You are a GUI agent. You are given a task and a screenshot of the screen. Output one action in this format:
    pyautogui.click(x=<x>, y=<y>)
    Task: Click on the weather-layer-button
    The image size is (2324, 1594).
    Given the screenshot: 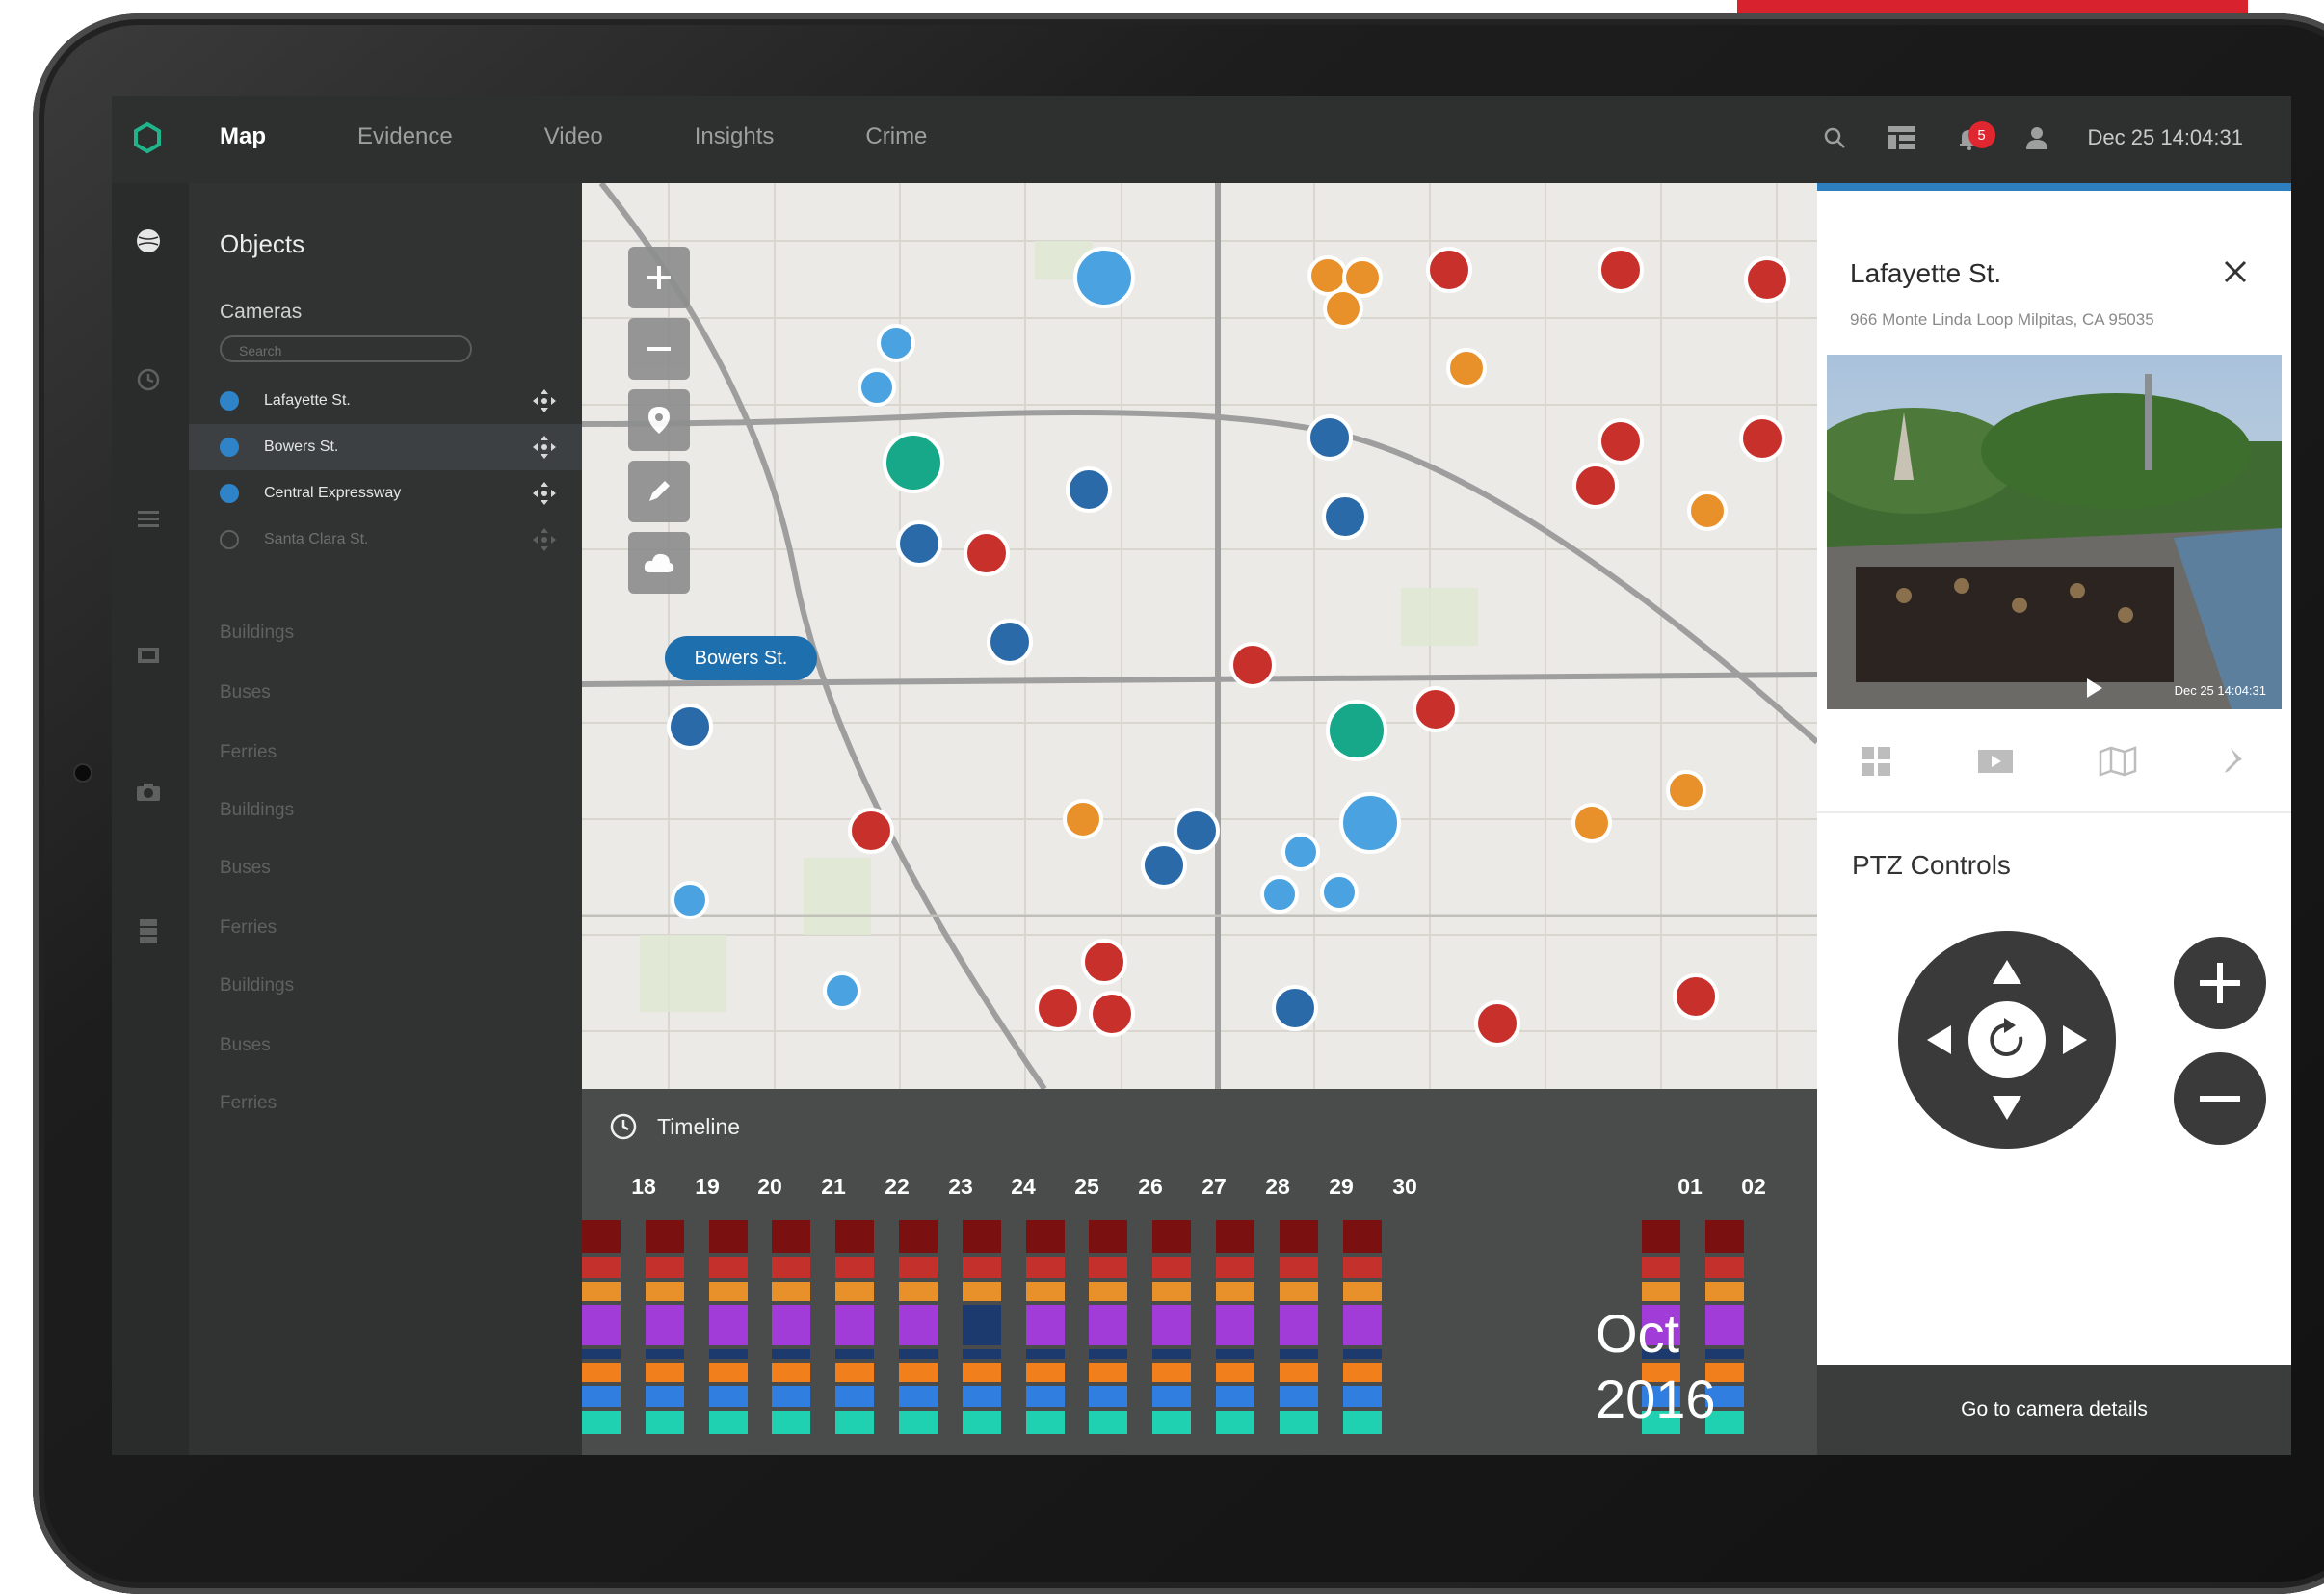 What is the action you would take?
    pyautogui.click(x=659, y=563)
    